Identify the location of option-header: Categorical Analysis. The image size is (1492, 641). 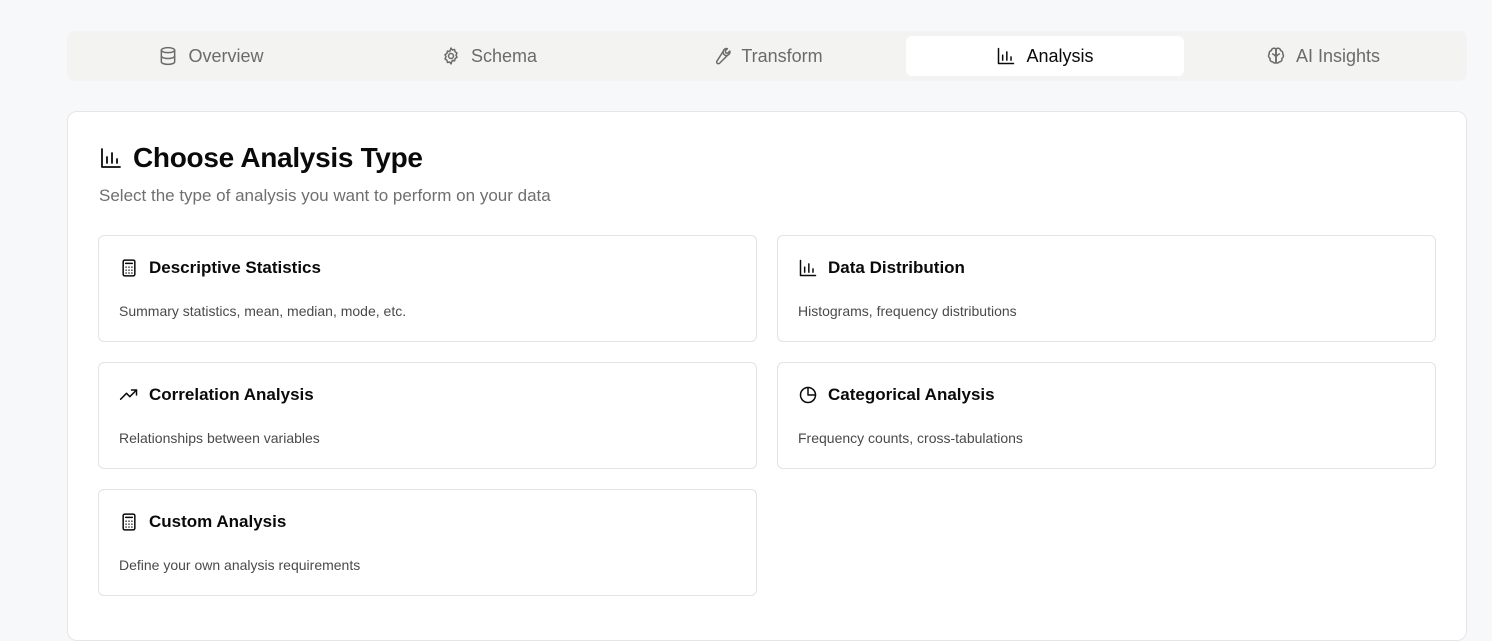
(896, 395).